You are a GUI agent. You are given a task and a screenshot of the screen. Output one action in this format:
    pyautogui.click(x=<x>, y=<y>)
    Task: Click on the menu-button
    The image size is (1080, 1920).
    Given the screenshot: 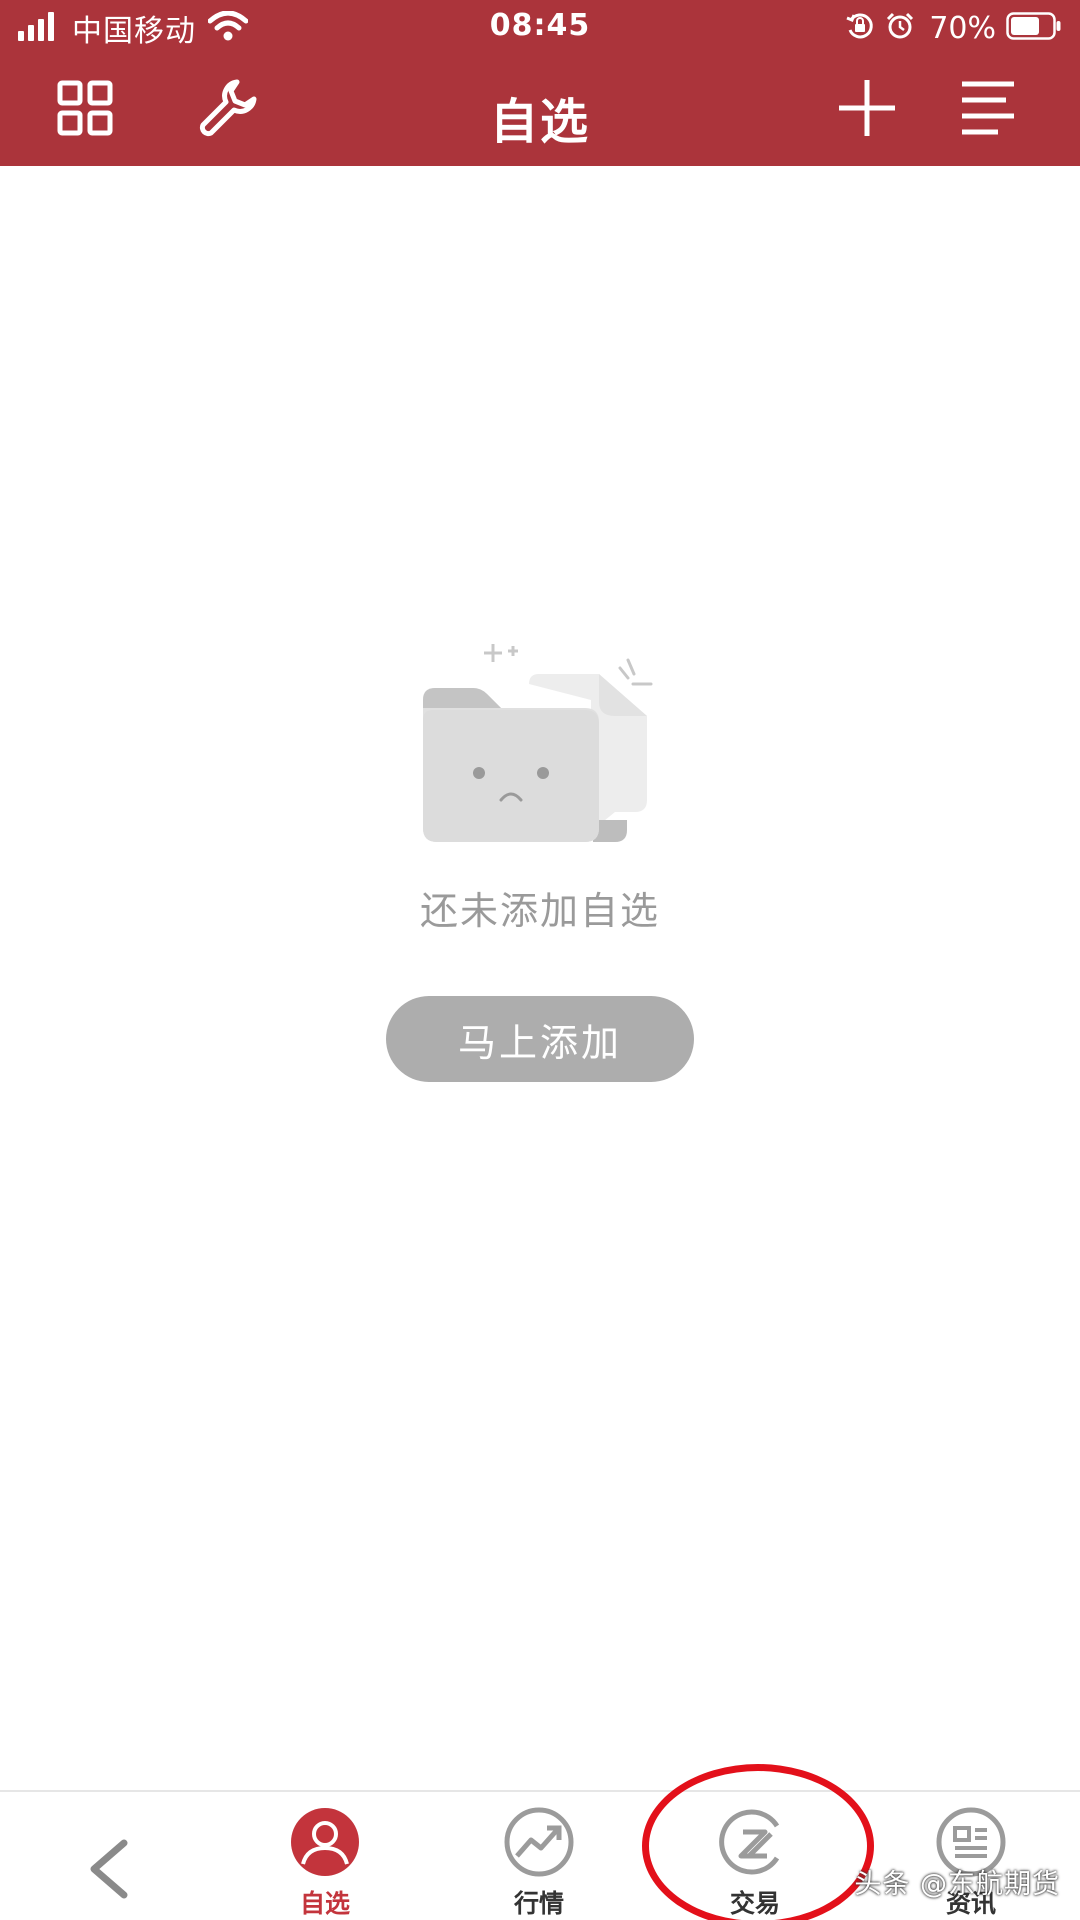 What is the action you would take?
    pyautogui.click(x=988, y=110)
    